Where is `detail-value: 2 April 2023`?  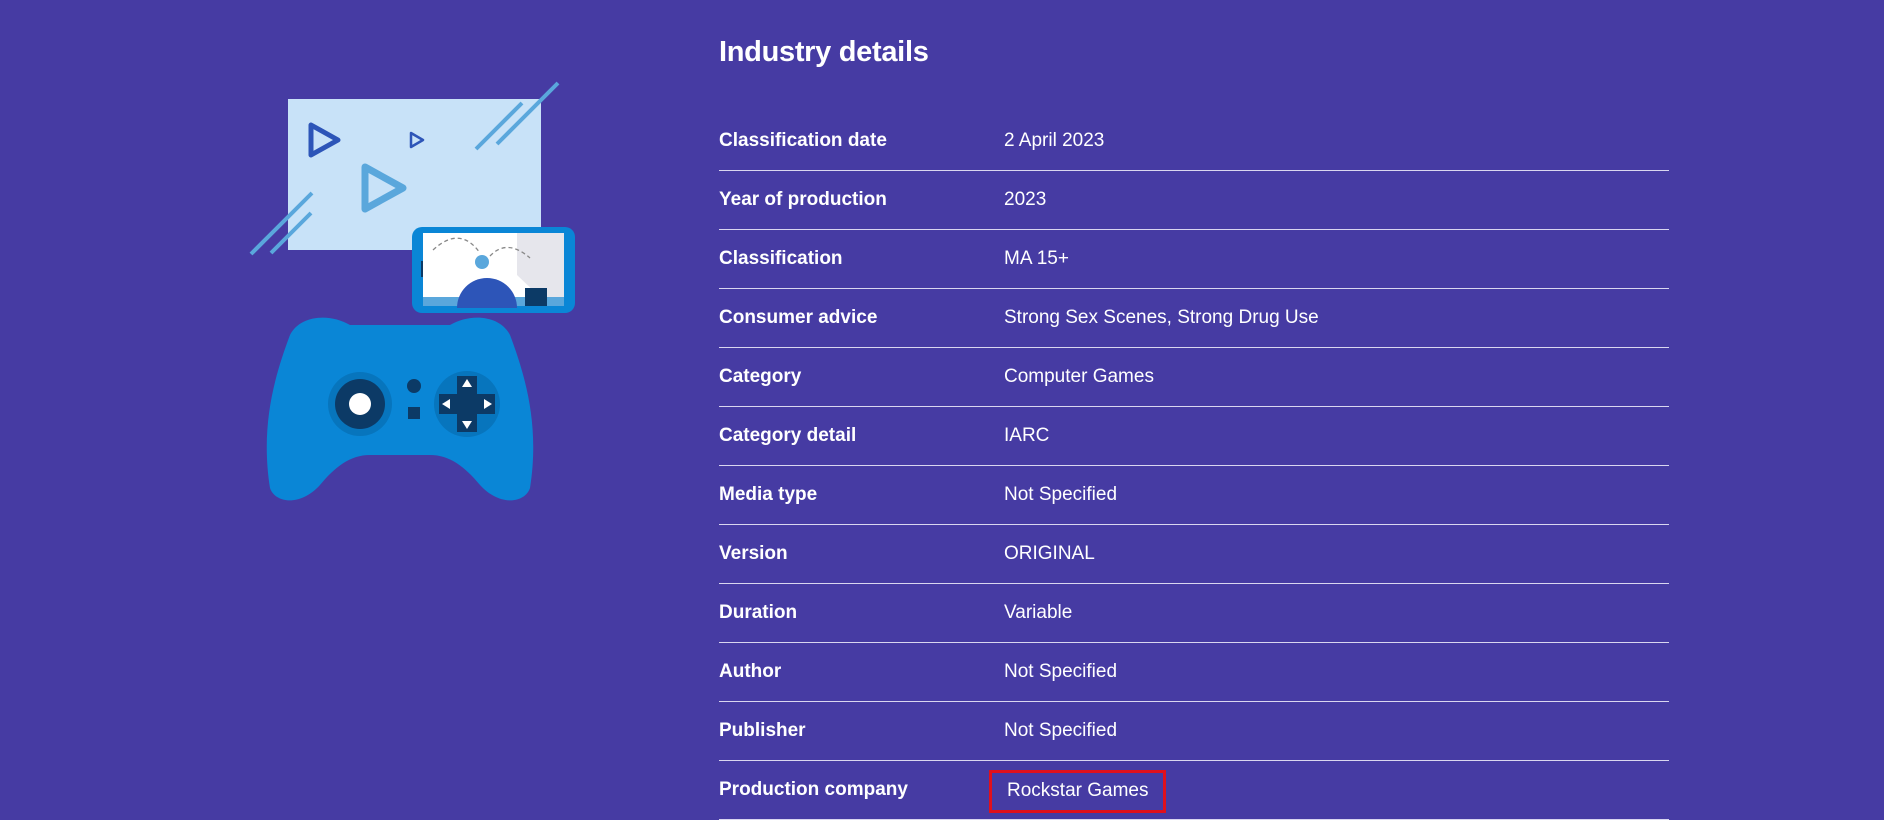
detail-value: 2 April 2023 is located at coordinates (1054, 140).